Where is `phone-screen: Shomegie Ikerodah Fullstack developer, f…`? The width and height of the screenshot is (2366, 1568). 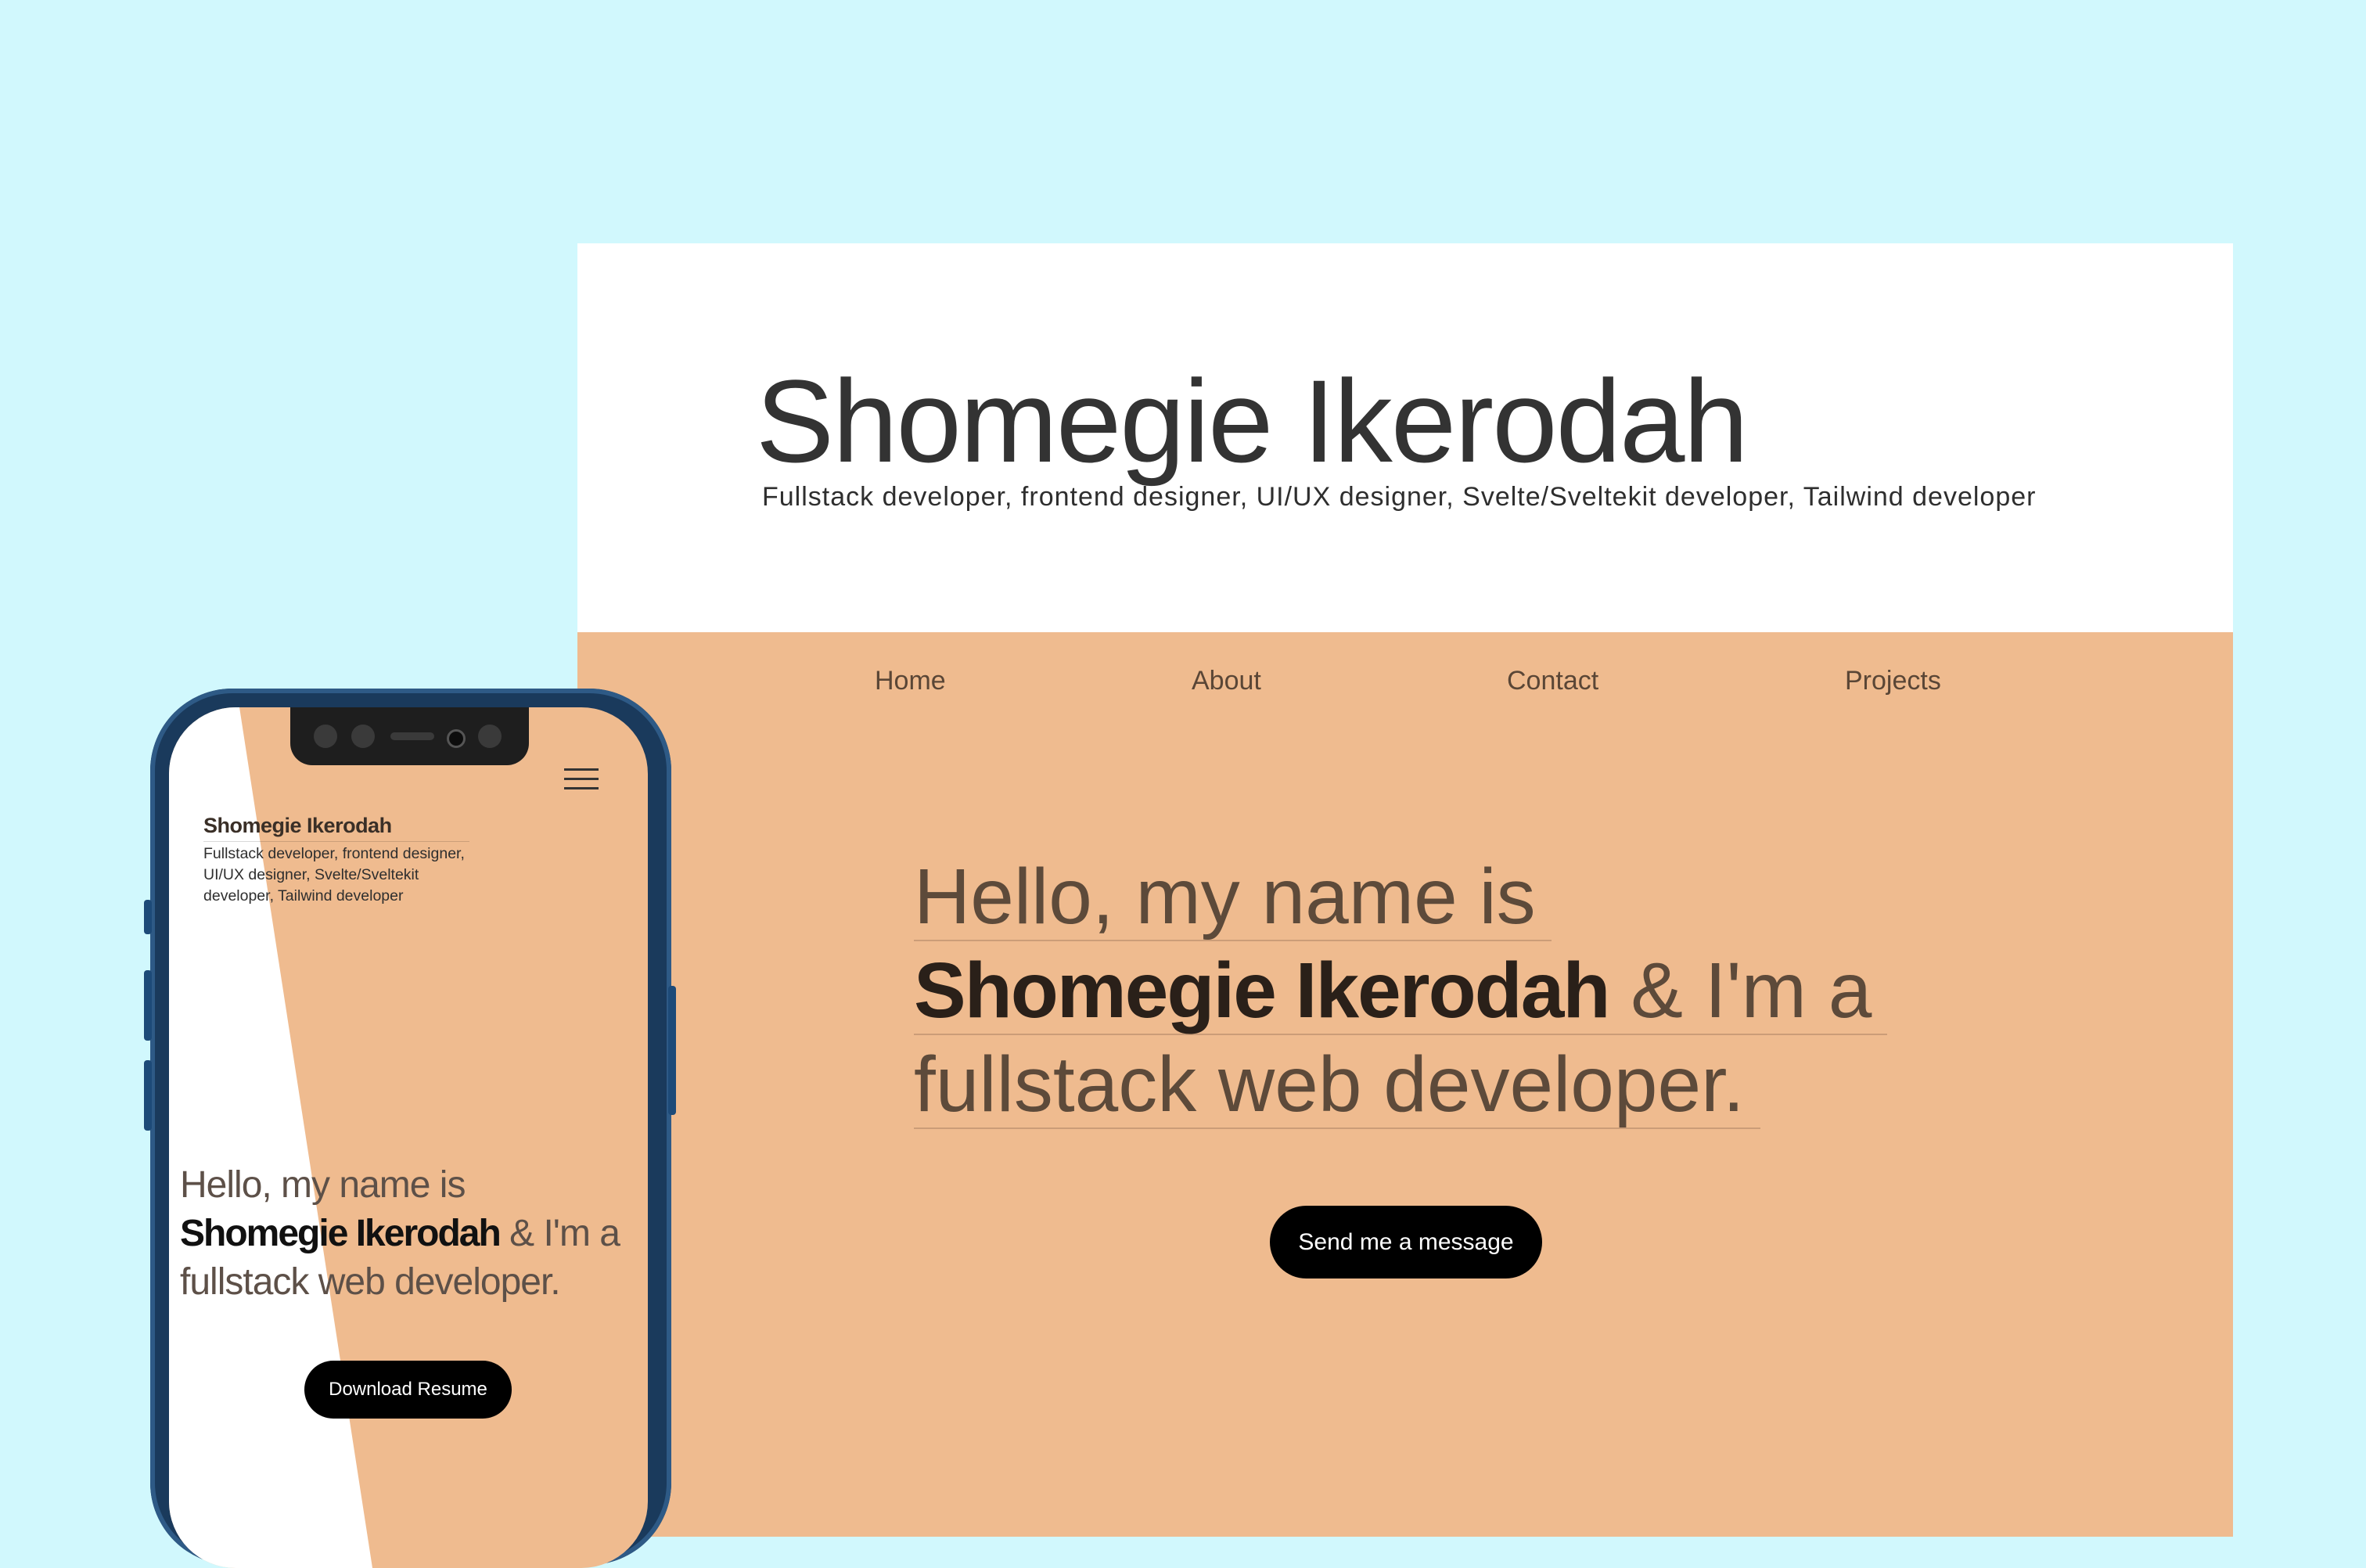 phone-screen: Shomegie Ikerodah Fullstack developer, f… is located at coordinates (409, 1137).